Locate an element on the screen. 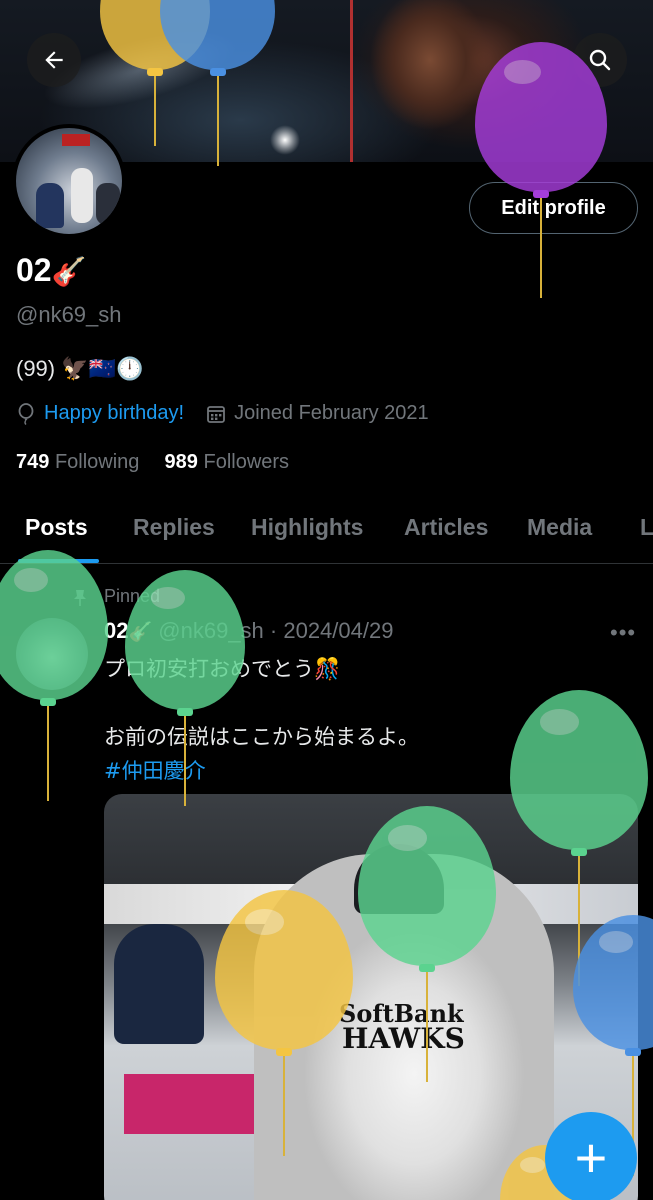 The image size is (653, 1200). compose-button: + is located at coordinates (591, 1156).